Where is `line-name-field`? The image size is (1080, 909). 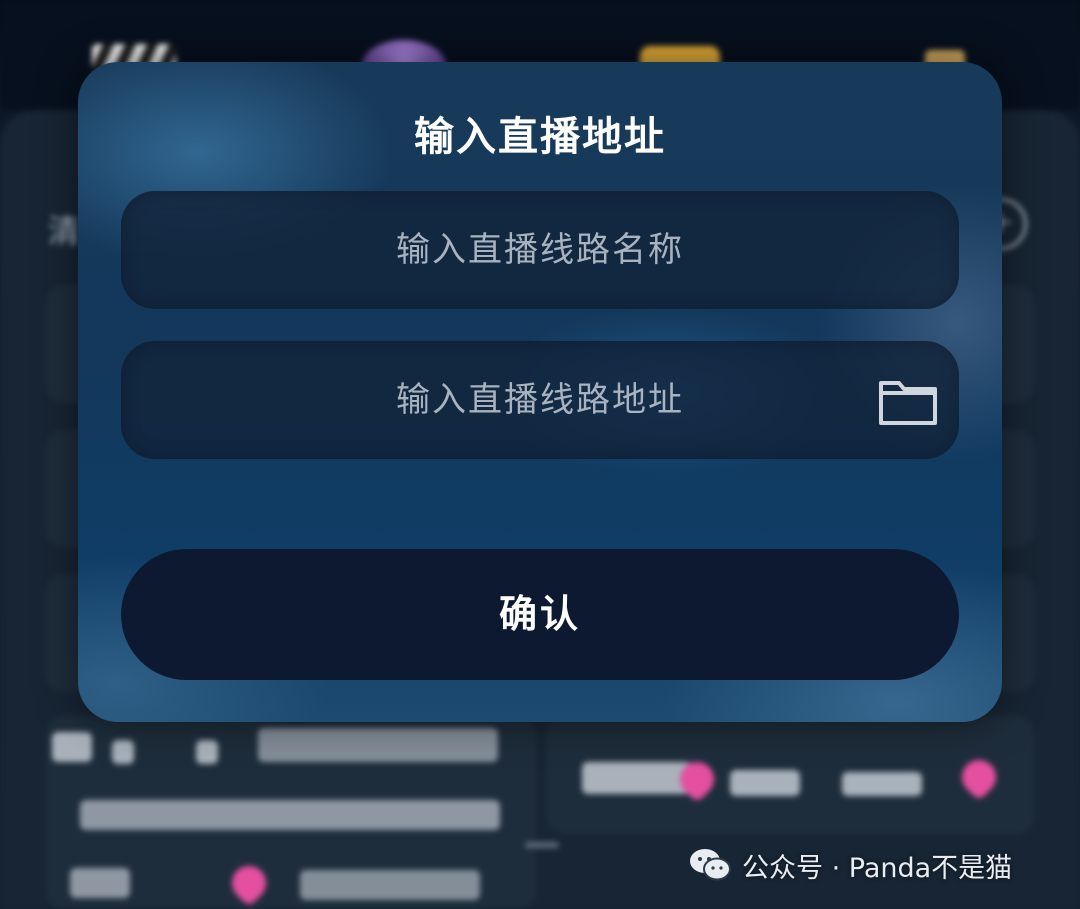 line-name-field is located at coordinates (540, 250).